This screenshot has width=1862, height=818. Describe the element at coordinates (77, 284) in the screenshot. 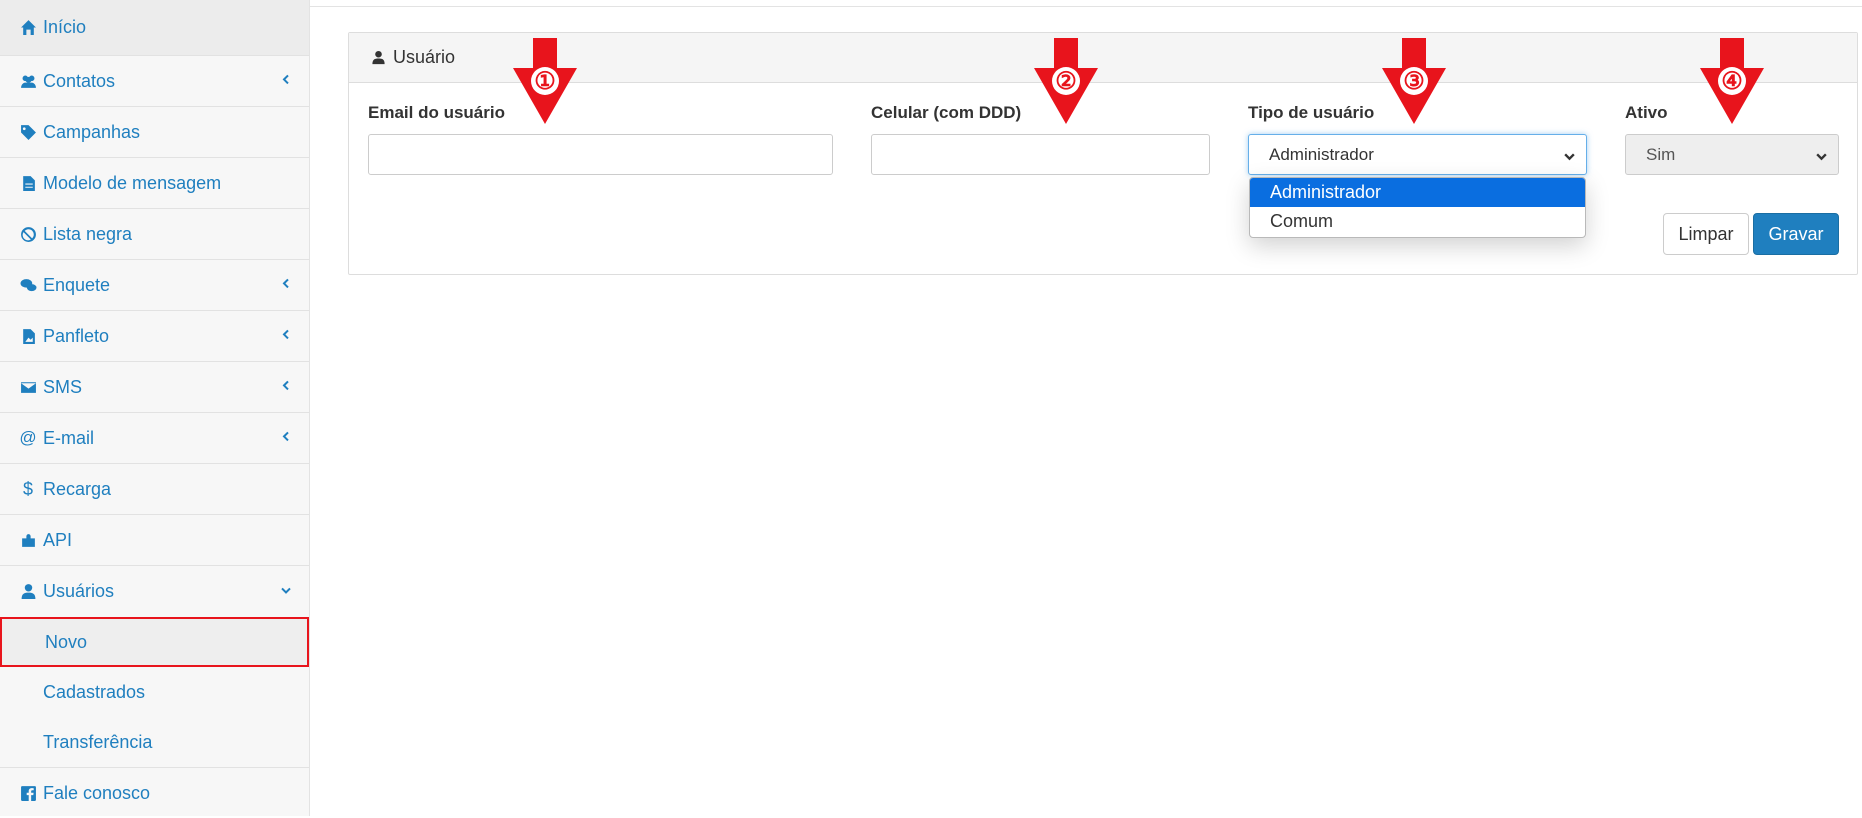

I see `sidebar-item-label: Enquete` at that location.